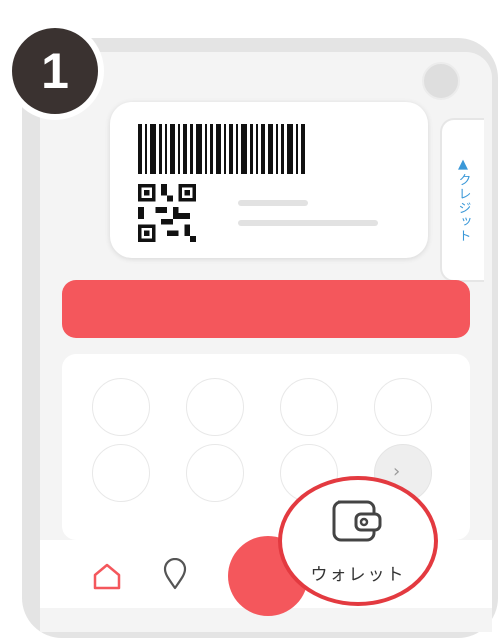 The height and width of the screenshot is (638, 503). Describe the element at coordinates (55, 71) in the screenshot. I see `step-number-badge: 1` at that location.